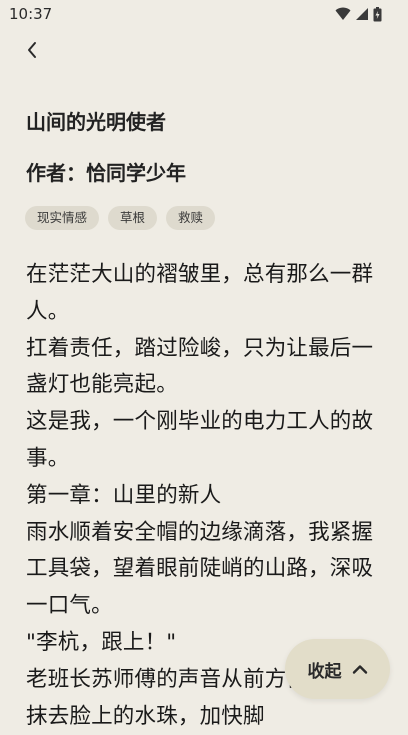 The image size is (408, 735). What do you see at coordinates (191, 218) in the screenshot?
I see `tag-item: 救赎` at bounding box center [191, 218].